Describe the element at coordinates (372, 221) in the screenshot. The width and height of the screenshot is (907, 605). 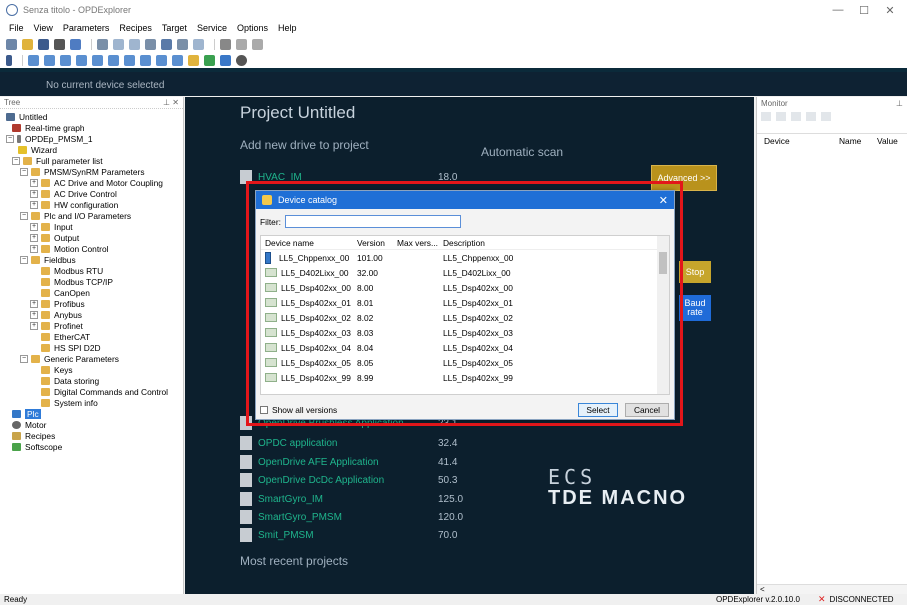
I see `filter-input` at that location.